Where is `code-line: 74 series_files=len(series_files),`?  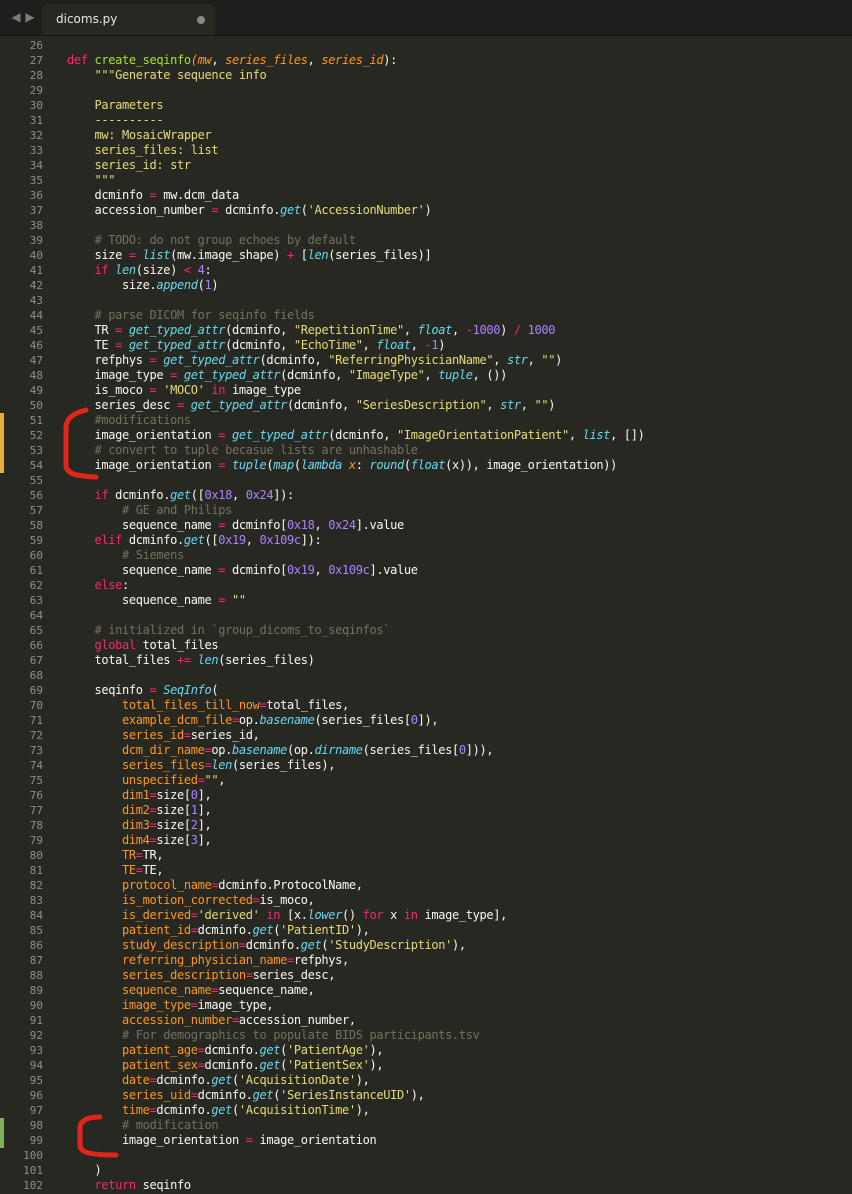
code-line: 74 series_files=len(series_files), is located at coordinates (426, 765).